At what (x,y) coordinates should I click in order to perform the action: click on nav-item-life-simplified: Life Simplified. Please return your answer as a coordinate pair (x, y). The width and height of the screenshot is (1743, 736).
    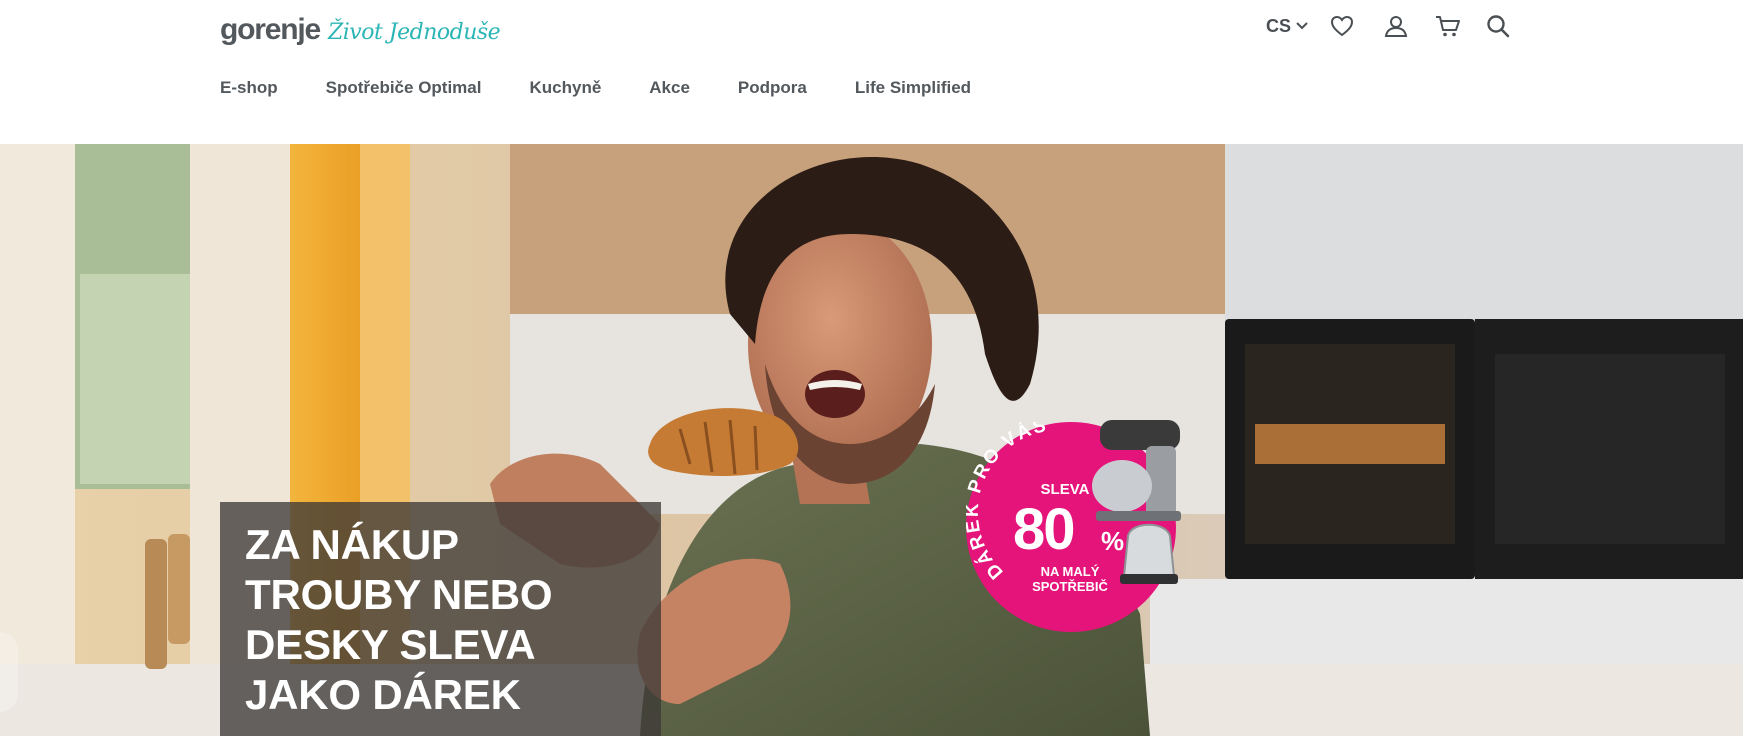
    Looking at the image, I should click on (913, 88).